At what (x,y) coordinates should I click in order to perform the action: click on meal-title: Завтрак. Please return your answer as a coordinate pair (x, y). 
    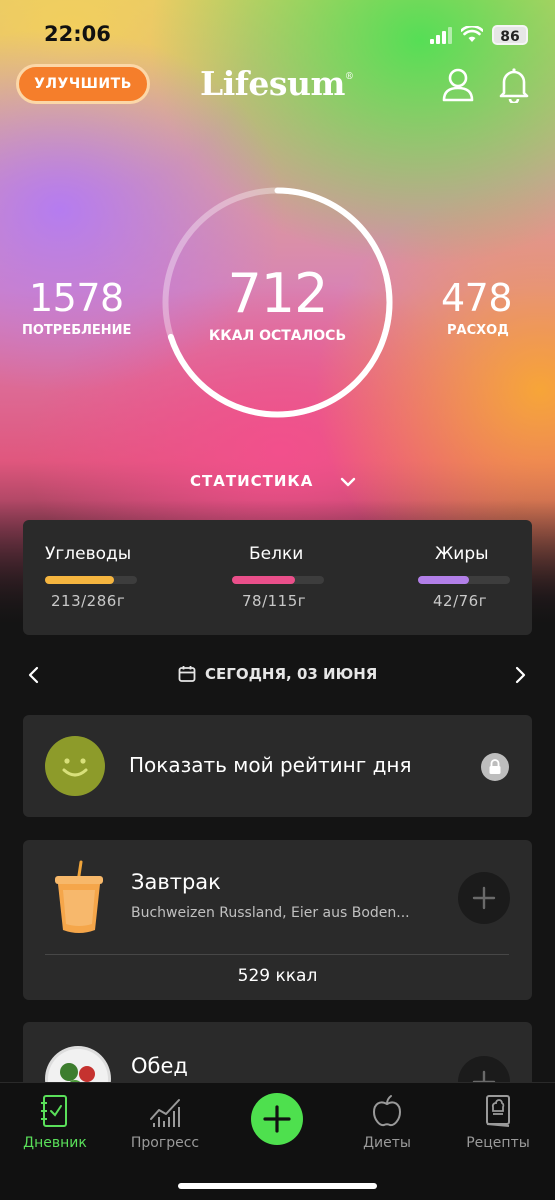
    Looking at the image, I should click on (176, 882).